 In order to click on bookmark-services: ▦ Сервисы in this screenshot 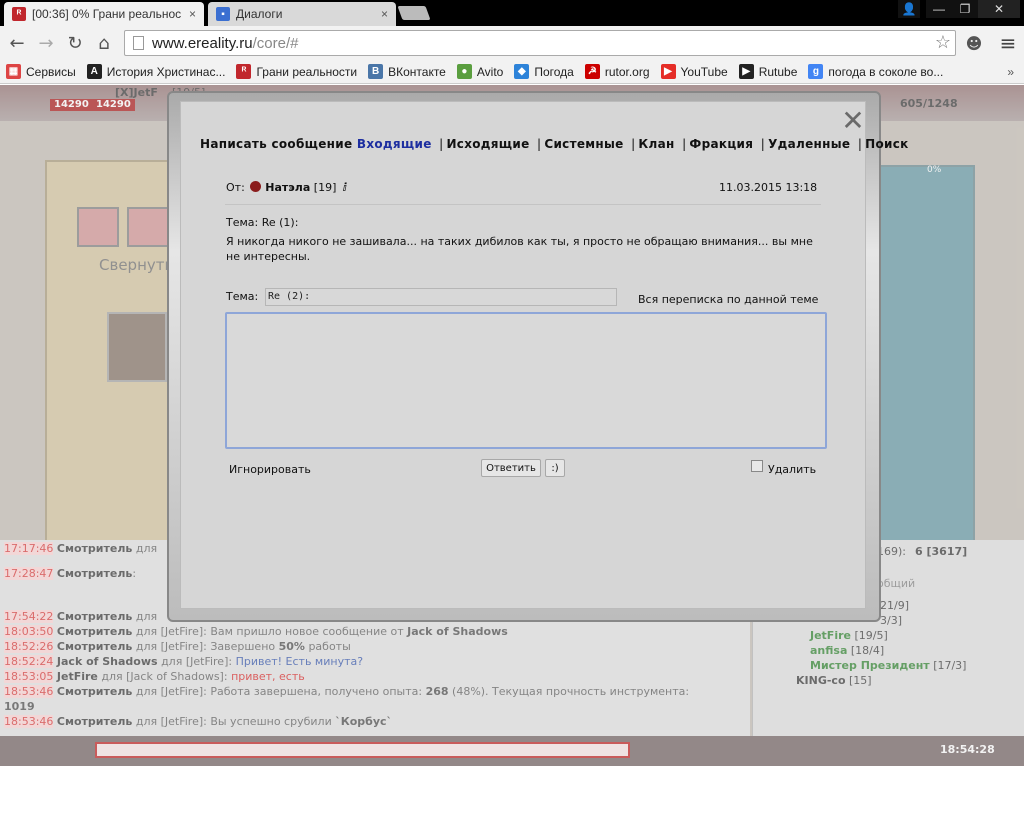, I will do `click(41, 71)`.